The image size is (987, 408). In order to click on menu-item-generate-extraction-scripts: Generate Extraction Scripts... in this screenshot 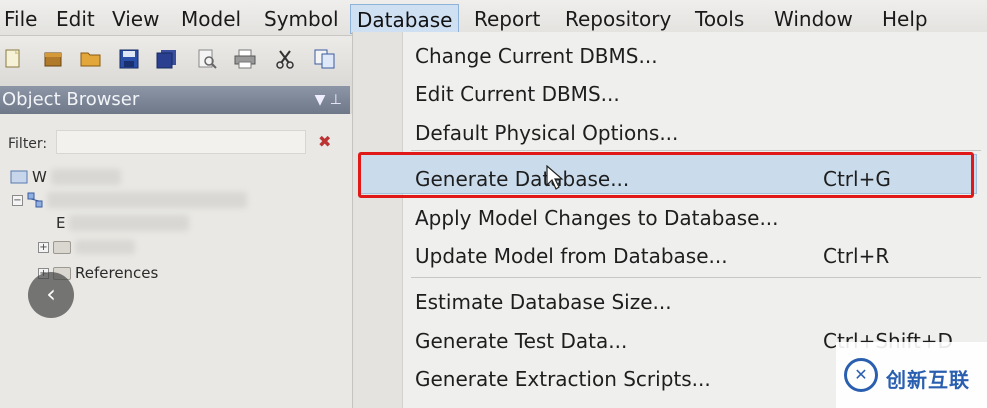, I will do `click(563, 379)`.